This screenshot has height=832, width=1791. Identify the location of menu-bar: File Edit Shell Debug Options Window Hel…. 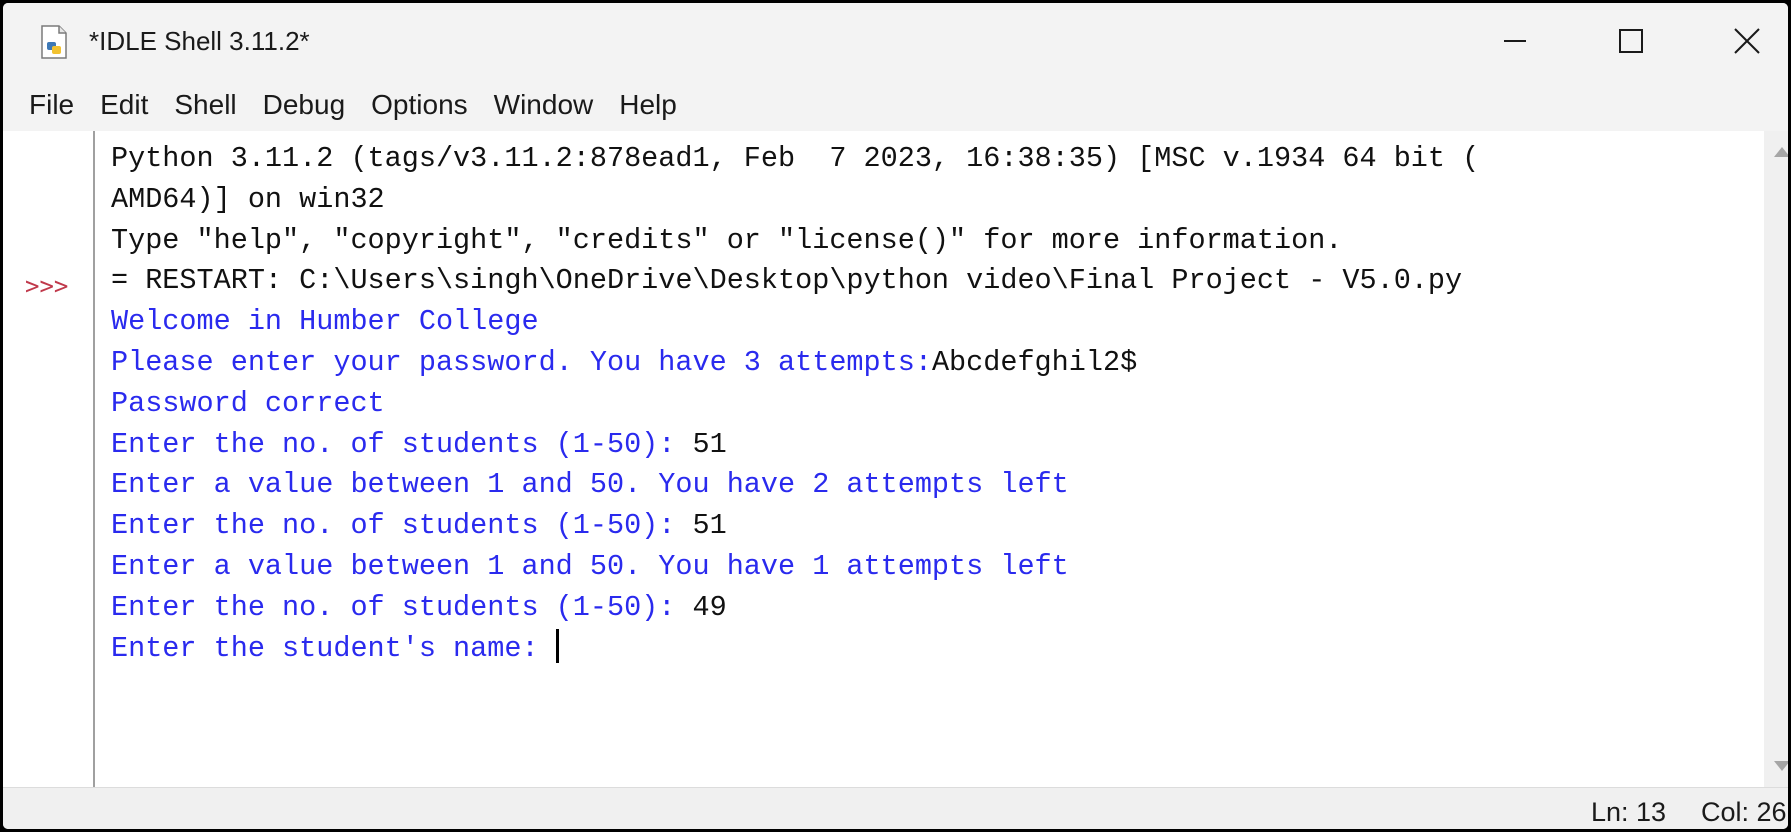
(895, 105).